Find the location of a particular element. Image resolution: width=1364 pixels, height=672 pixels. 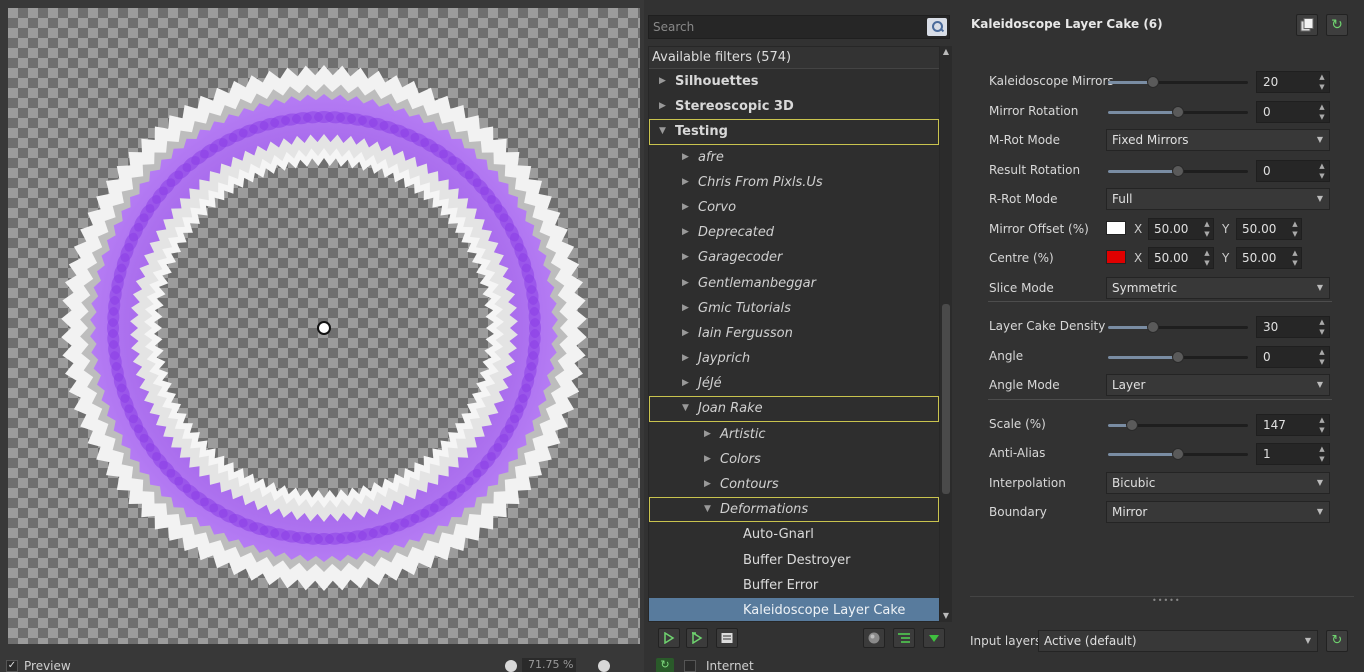

param-select: Symmetric ▼ is located at coordinates (1218, 287).